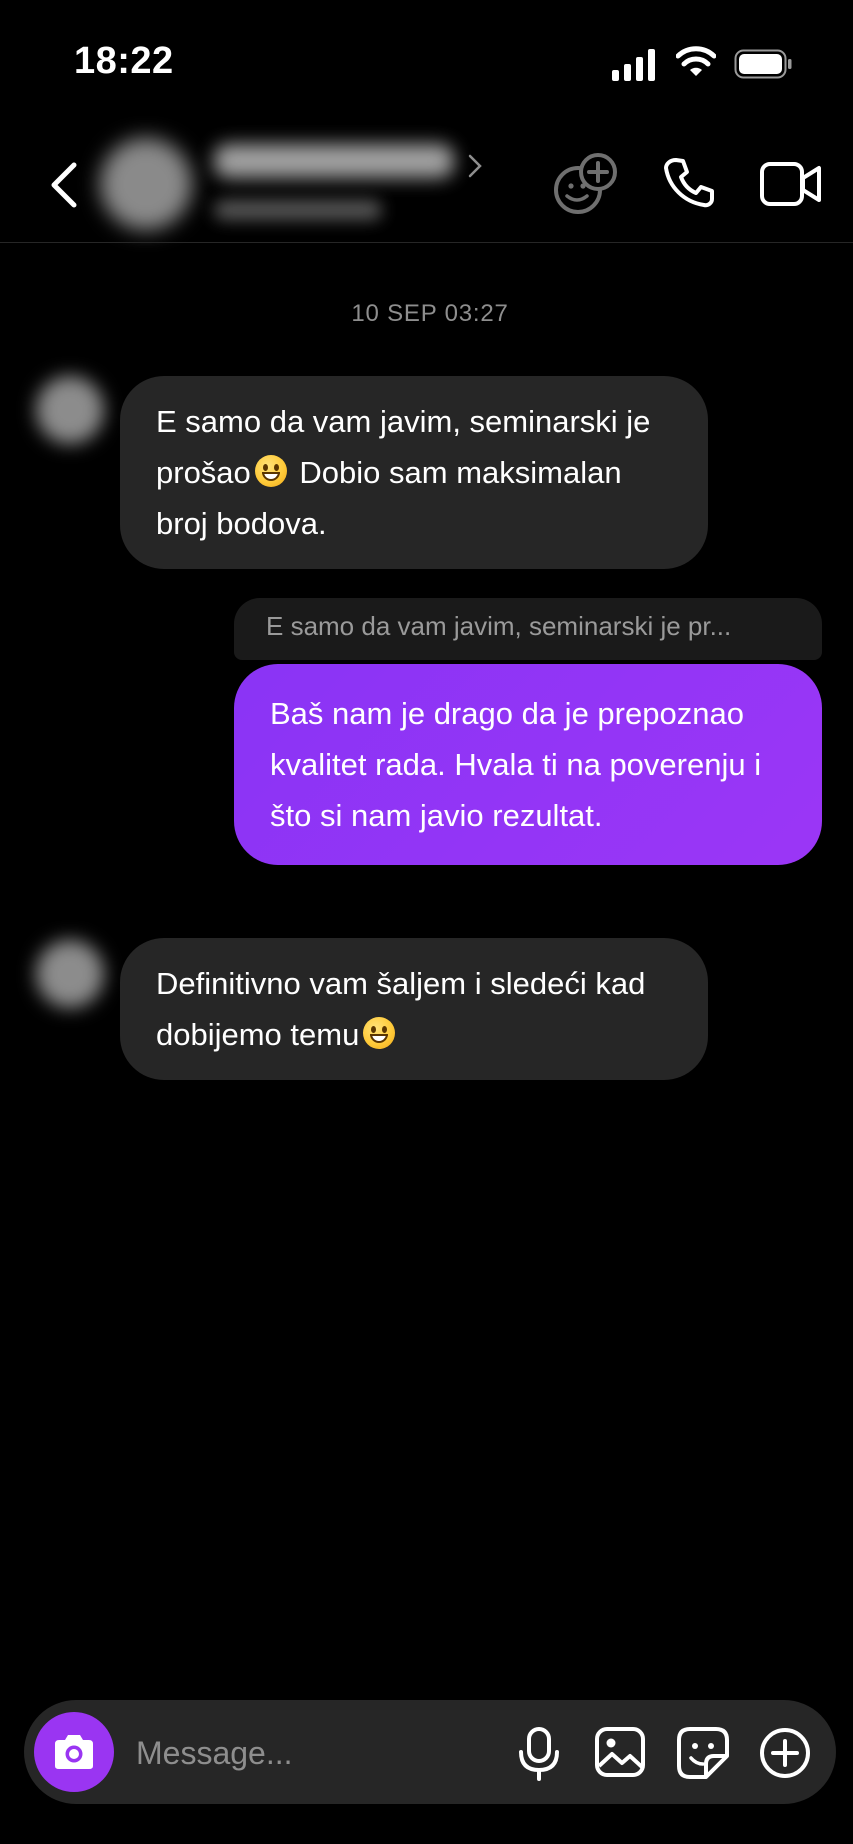  I want to click on back-chevron-icon, so click(64, 185).